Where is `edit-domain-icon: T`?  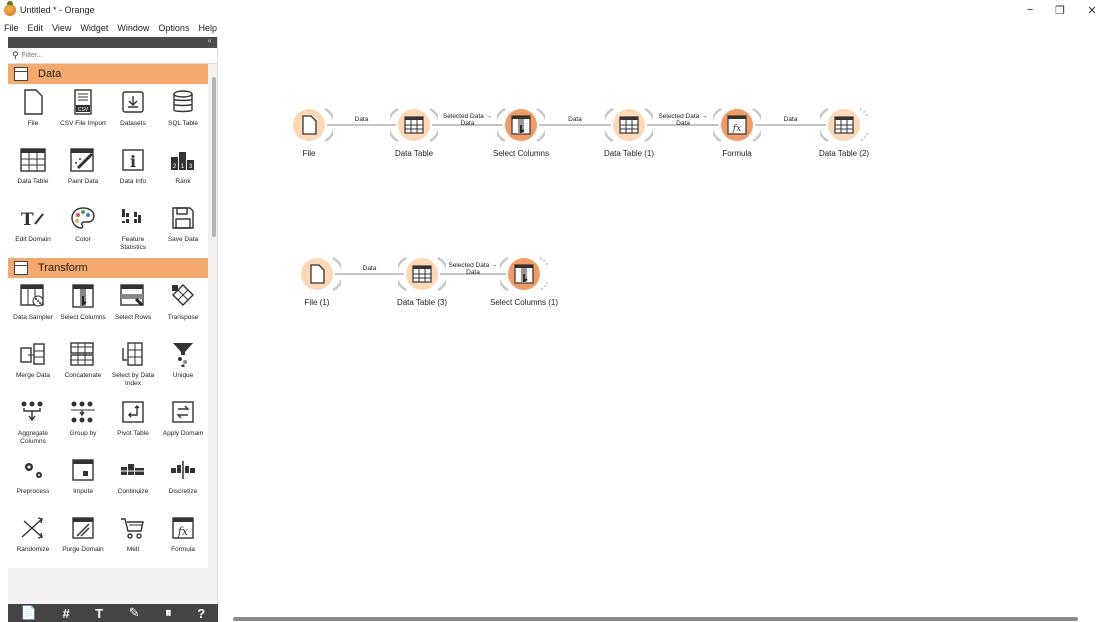 edit-domain-icon: T is located at coordinates (33, 218).